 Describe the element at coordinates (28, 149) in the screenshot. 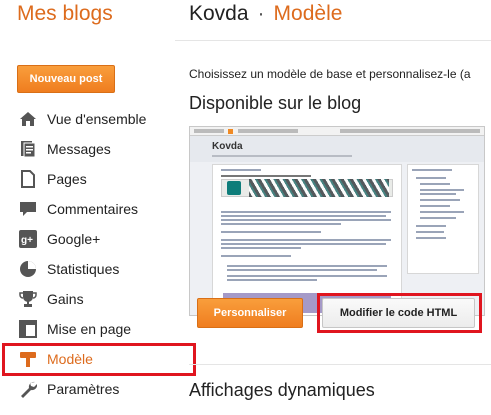

I see `posts-icon` at that location.